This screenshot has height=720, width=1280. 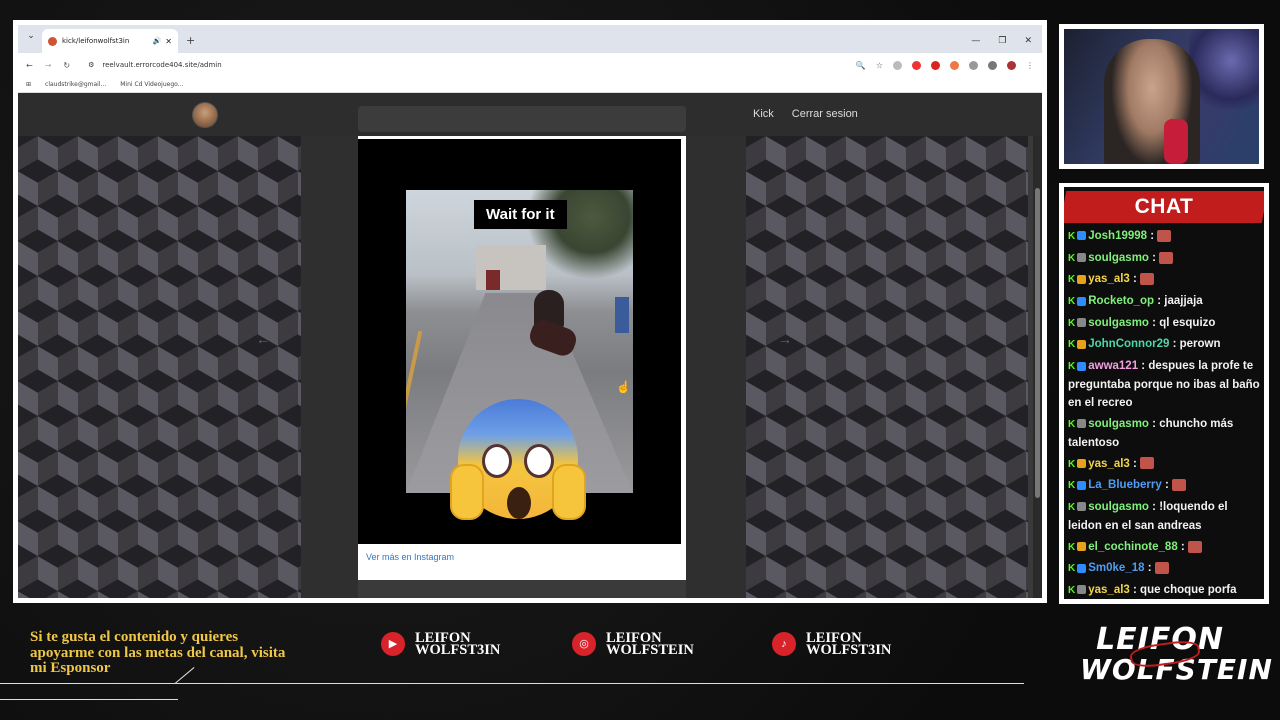 What do you see at coordinates (716, 367) in the screenshot?
I see `dim-strip-right` at bounding box center [716, 367].